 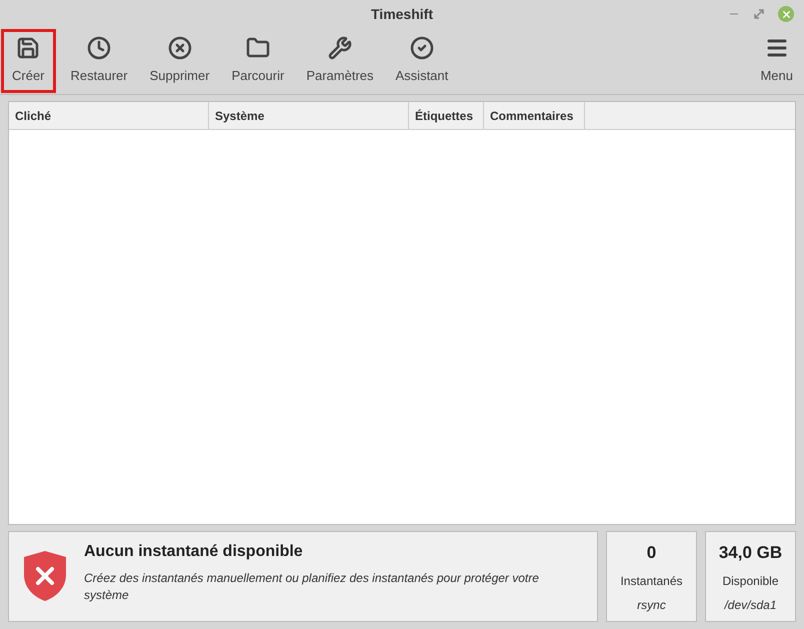 What do you see at coordinates (28, 61) in the screenshot?
I see `toolbar-button: Créer` at bounding box center [28, 61].